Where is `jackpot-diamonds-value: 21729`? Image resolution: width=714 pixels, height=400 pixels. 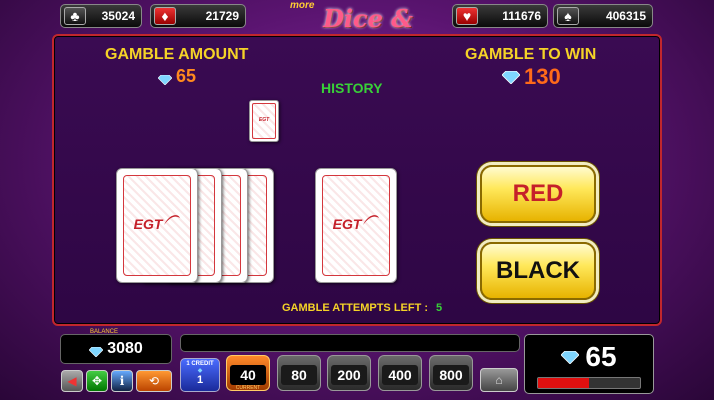
jackpot-diamonds-value: 21729 is located at coordinates (222, 16).